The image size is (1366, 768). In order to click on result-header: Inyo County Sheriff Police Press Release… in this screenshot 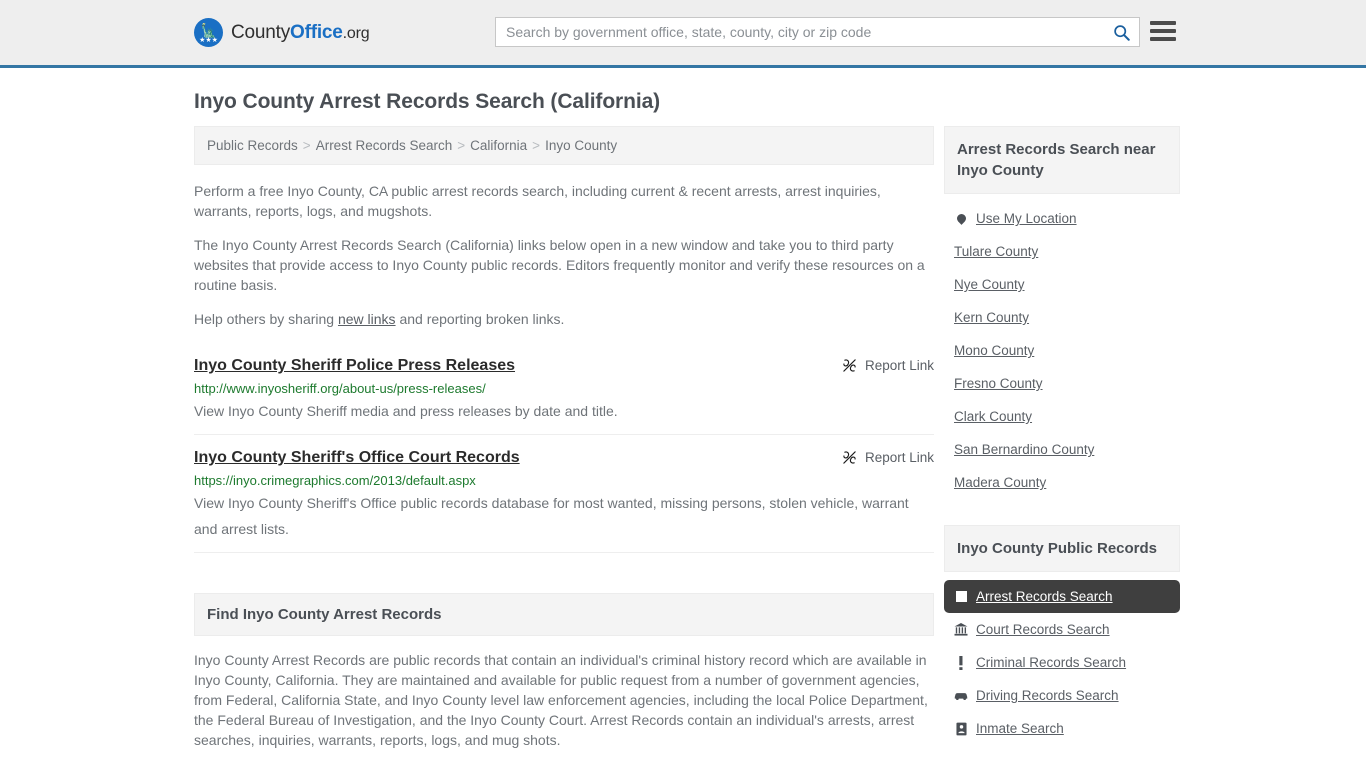, I will do `click(564, 366)`.